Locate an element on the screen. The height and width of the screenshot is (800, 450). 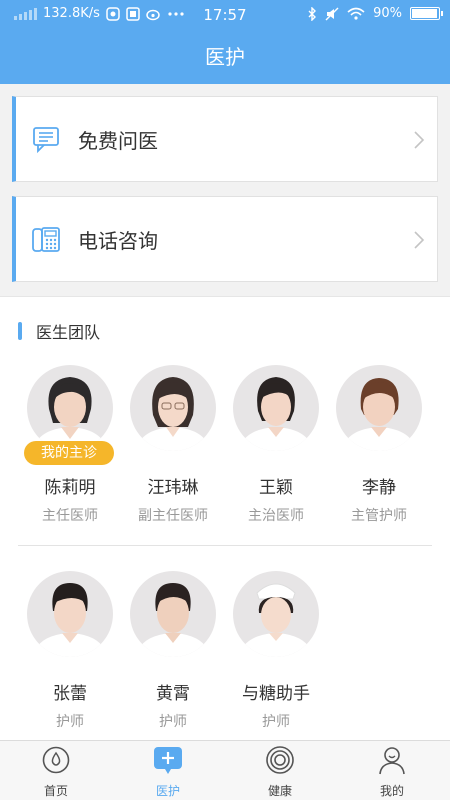
tab-health: 健康 is located at coordinates (280, 770).